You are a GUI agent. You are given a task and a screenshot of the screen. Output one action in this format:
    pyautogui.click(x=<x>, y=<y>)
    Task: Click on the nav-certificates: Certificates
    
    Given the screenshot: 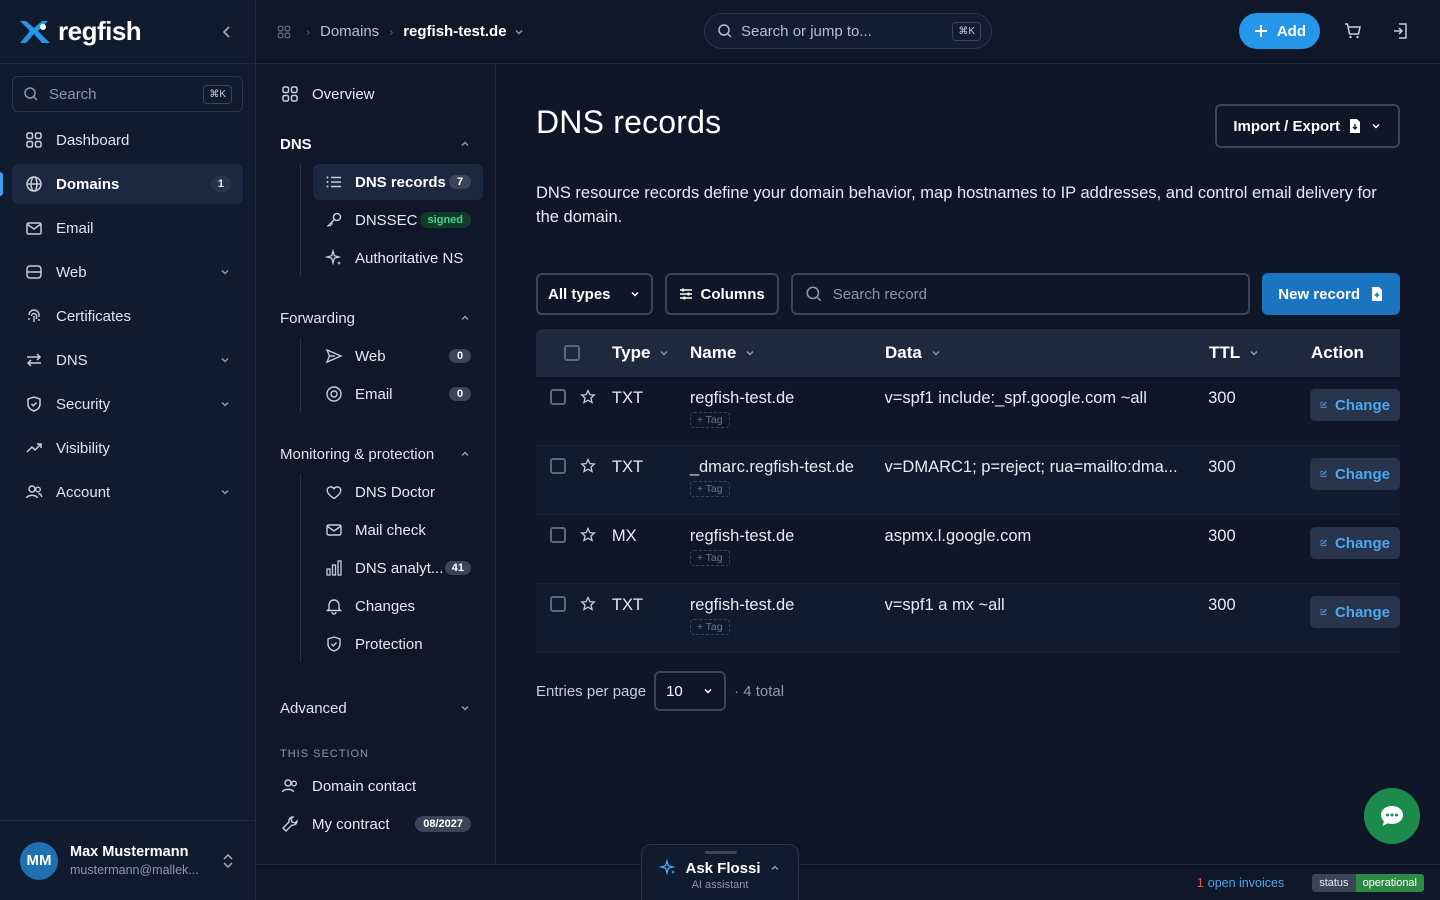 What is the action you would take?
    pyautogui.click(x=127, y=316)
    